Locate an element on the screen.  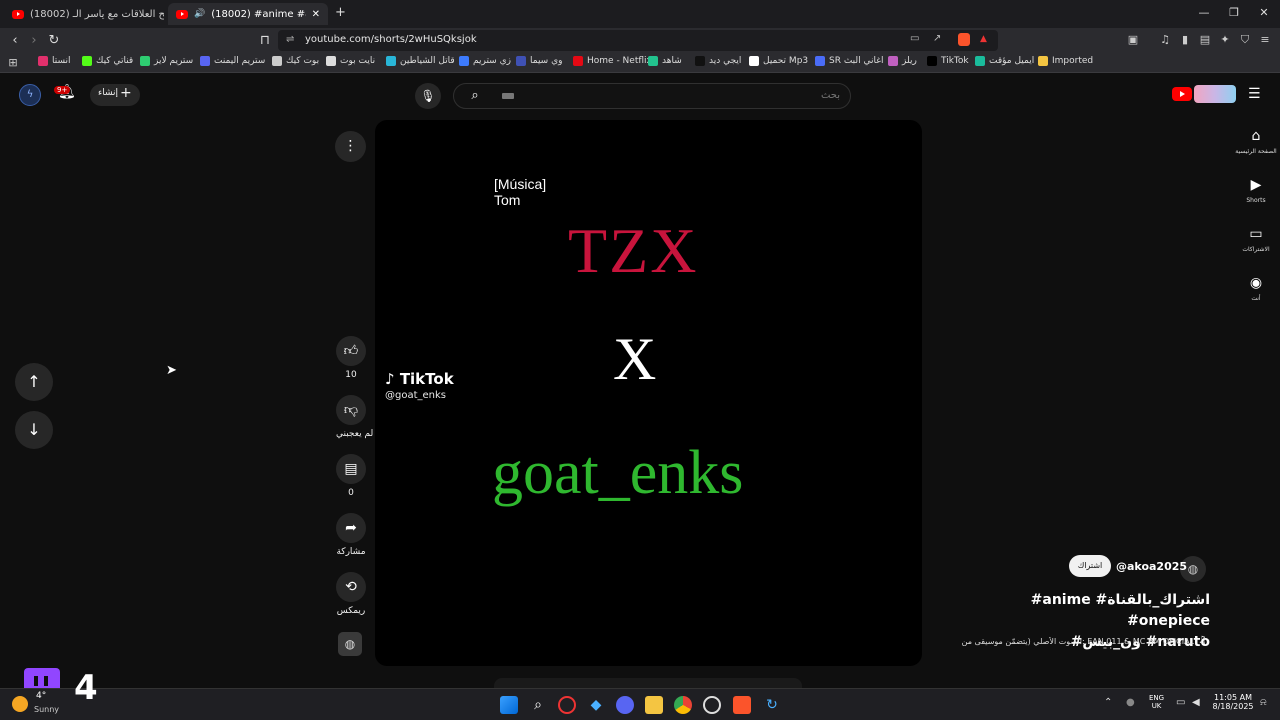
brave-shields-icon is located at coordinates (964, 39).